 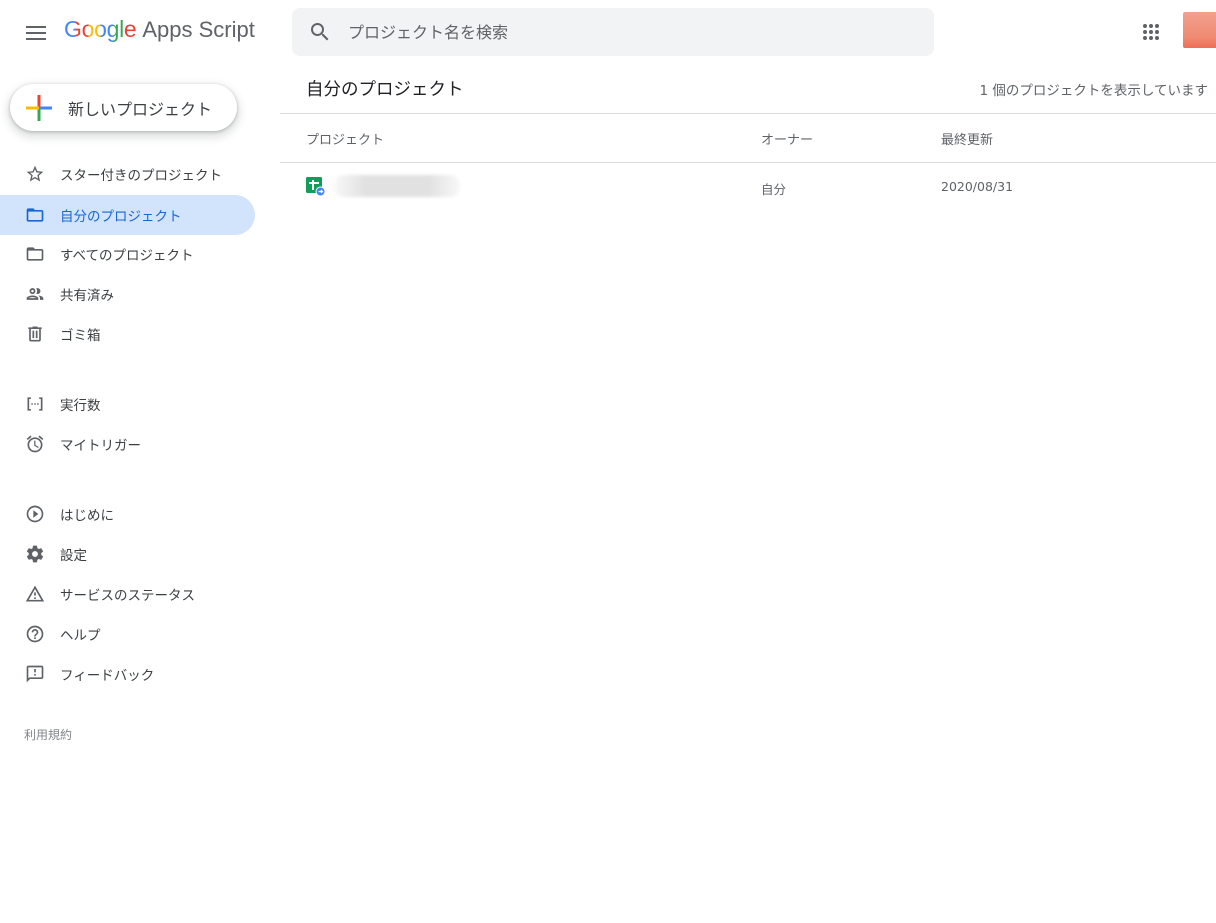 What do you see at coordinates (87, 296) in the screenshot?
I see `sidebar-item-label: 共有済み` at bounding box center [87, 296].